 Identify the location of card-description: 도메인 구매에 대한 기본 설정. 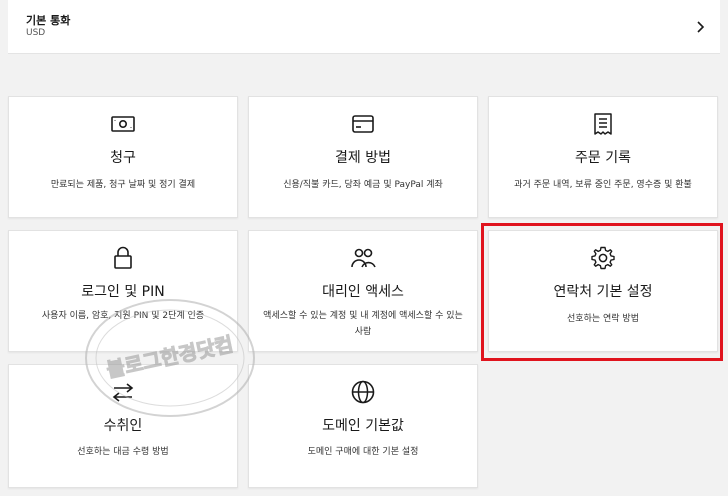
(363, 452).